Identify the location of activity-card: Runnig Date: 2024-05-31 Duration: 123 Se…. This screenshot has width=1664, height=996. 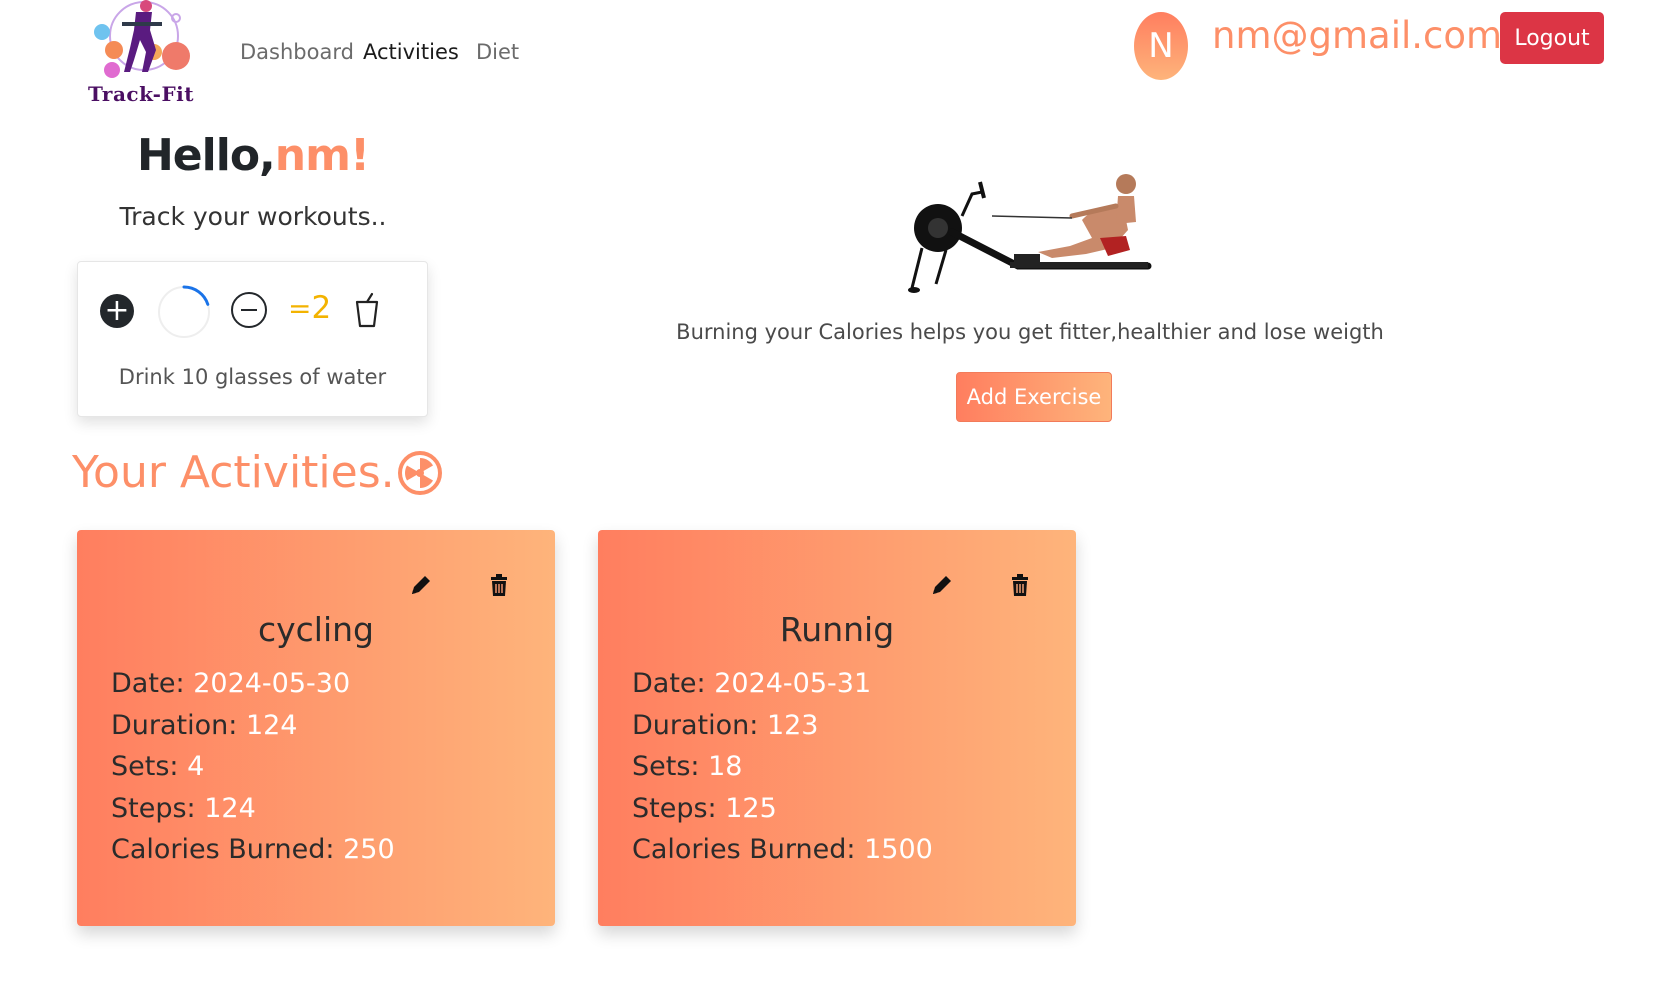
(837, 728).